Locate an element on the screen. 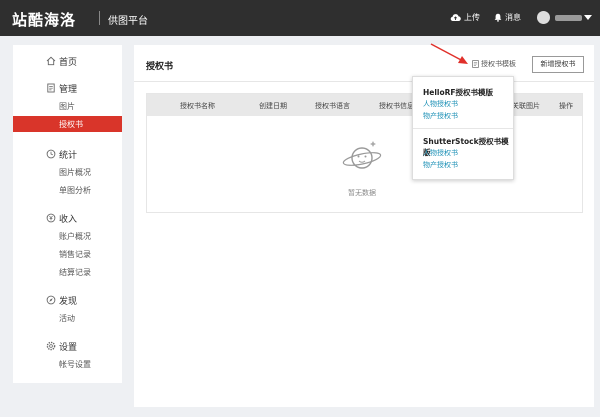 This screenshot has height=417, width=600. sidebar-item-settlement-records: 结算记录 is located at coordinates (67, 272).